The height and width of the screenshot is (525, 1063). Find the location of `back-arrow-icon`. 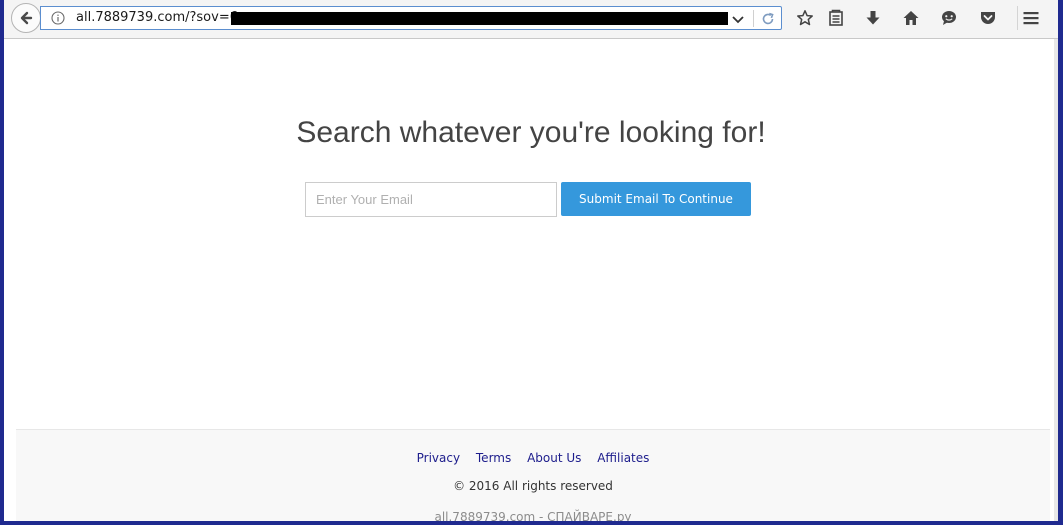

back-arrow-icon is located at coordinates (26, 18).